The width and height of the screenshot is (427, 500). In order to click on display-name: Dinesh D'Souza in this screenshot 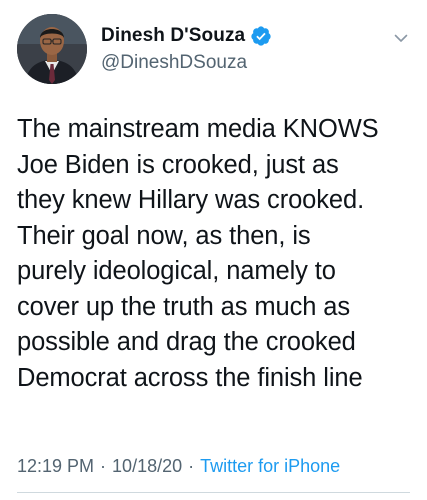, I will do `click(173, 36)`.